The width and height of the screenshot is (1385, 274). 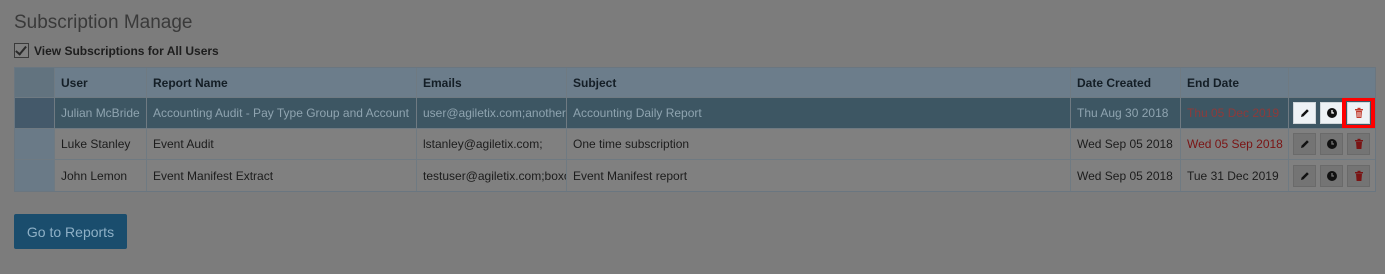 What do you see at coordinates (282, 175) in the screenshot?
I see `cell-report-name: Event Manifest Extract` at bounding box center [282, 175].